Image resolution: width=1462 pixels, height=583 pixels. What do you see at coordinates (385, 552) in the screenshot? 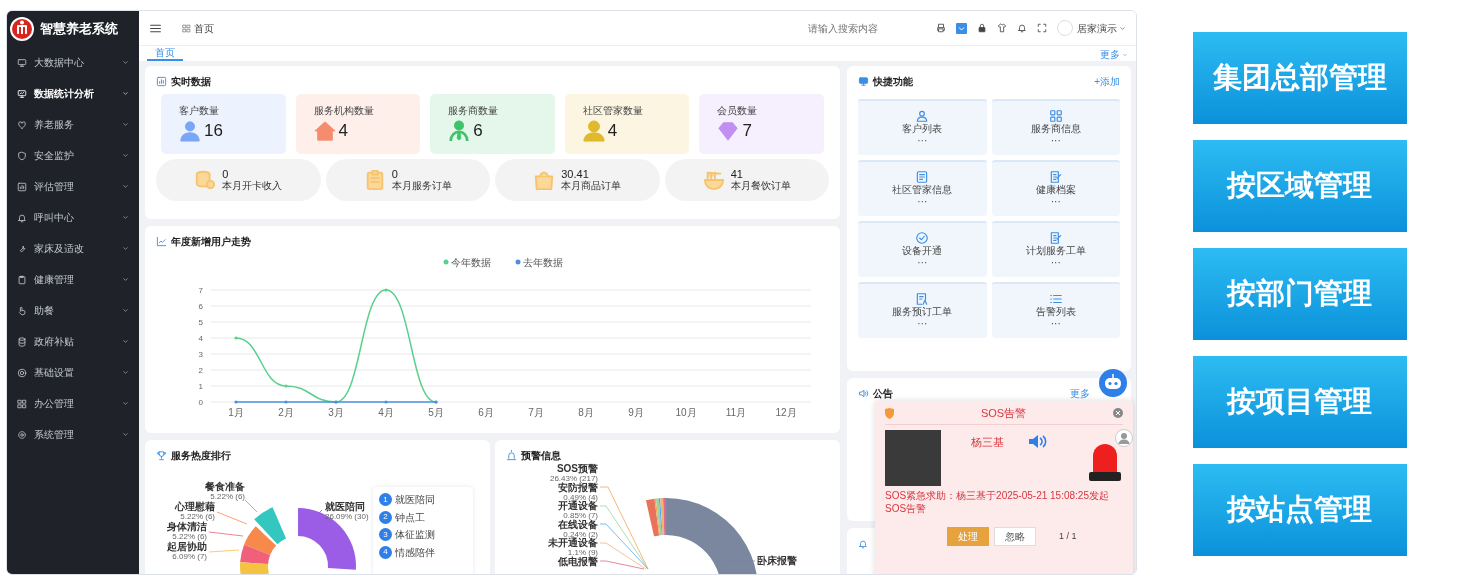
I see `rank-number: 4` at bounding box center [385, 552].